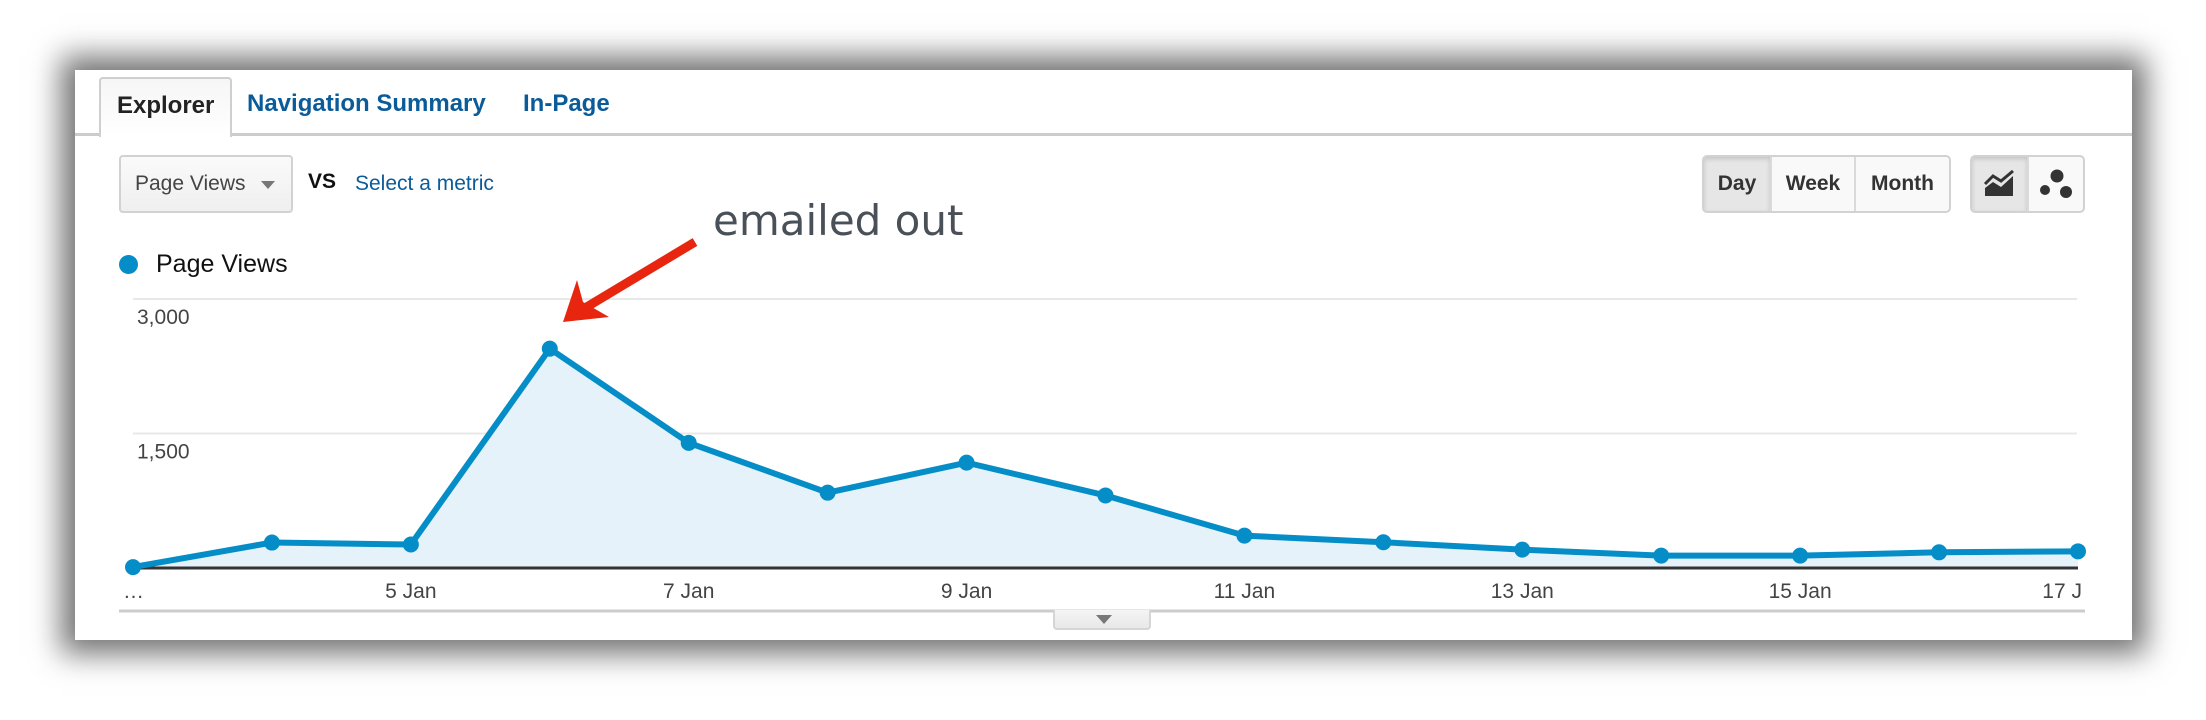 The image size is (2206, 720). Describe the element at coordinates (163, 317) in the screenshot. I see `y-tick-label: 3,000` at that location.